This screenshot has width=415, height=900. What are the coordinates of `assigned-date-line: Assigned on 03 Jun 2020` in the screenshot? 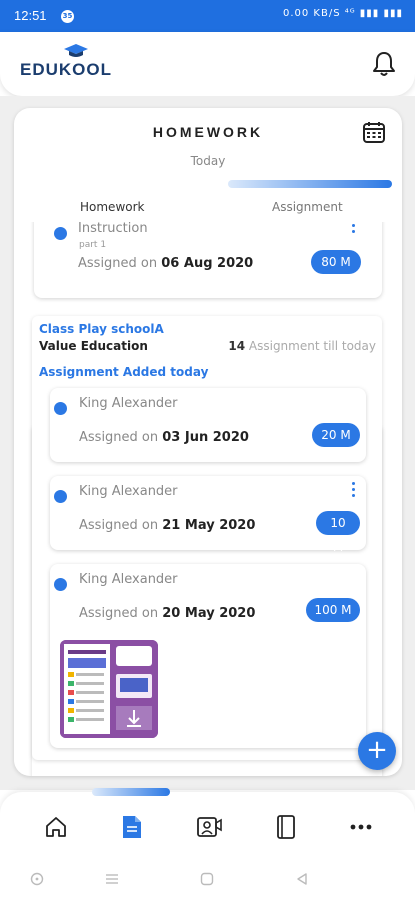 It's located at (164, 437).